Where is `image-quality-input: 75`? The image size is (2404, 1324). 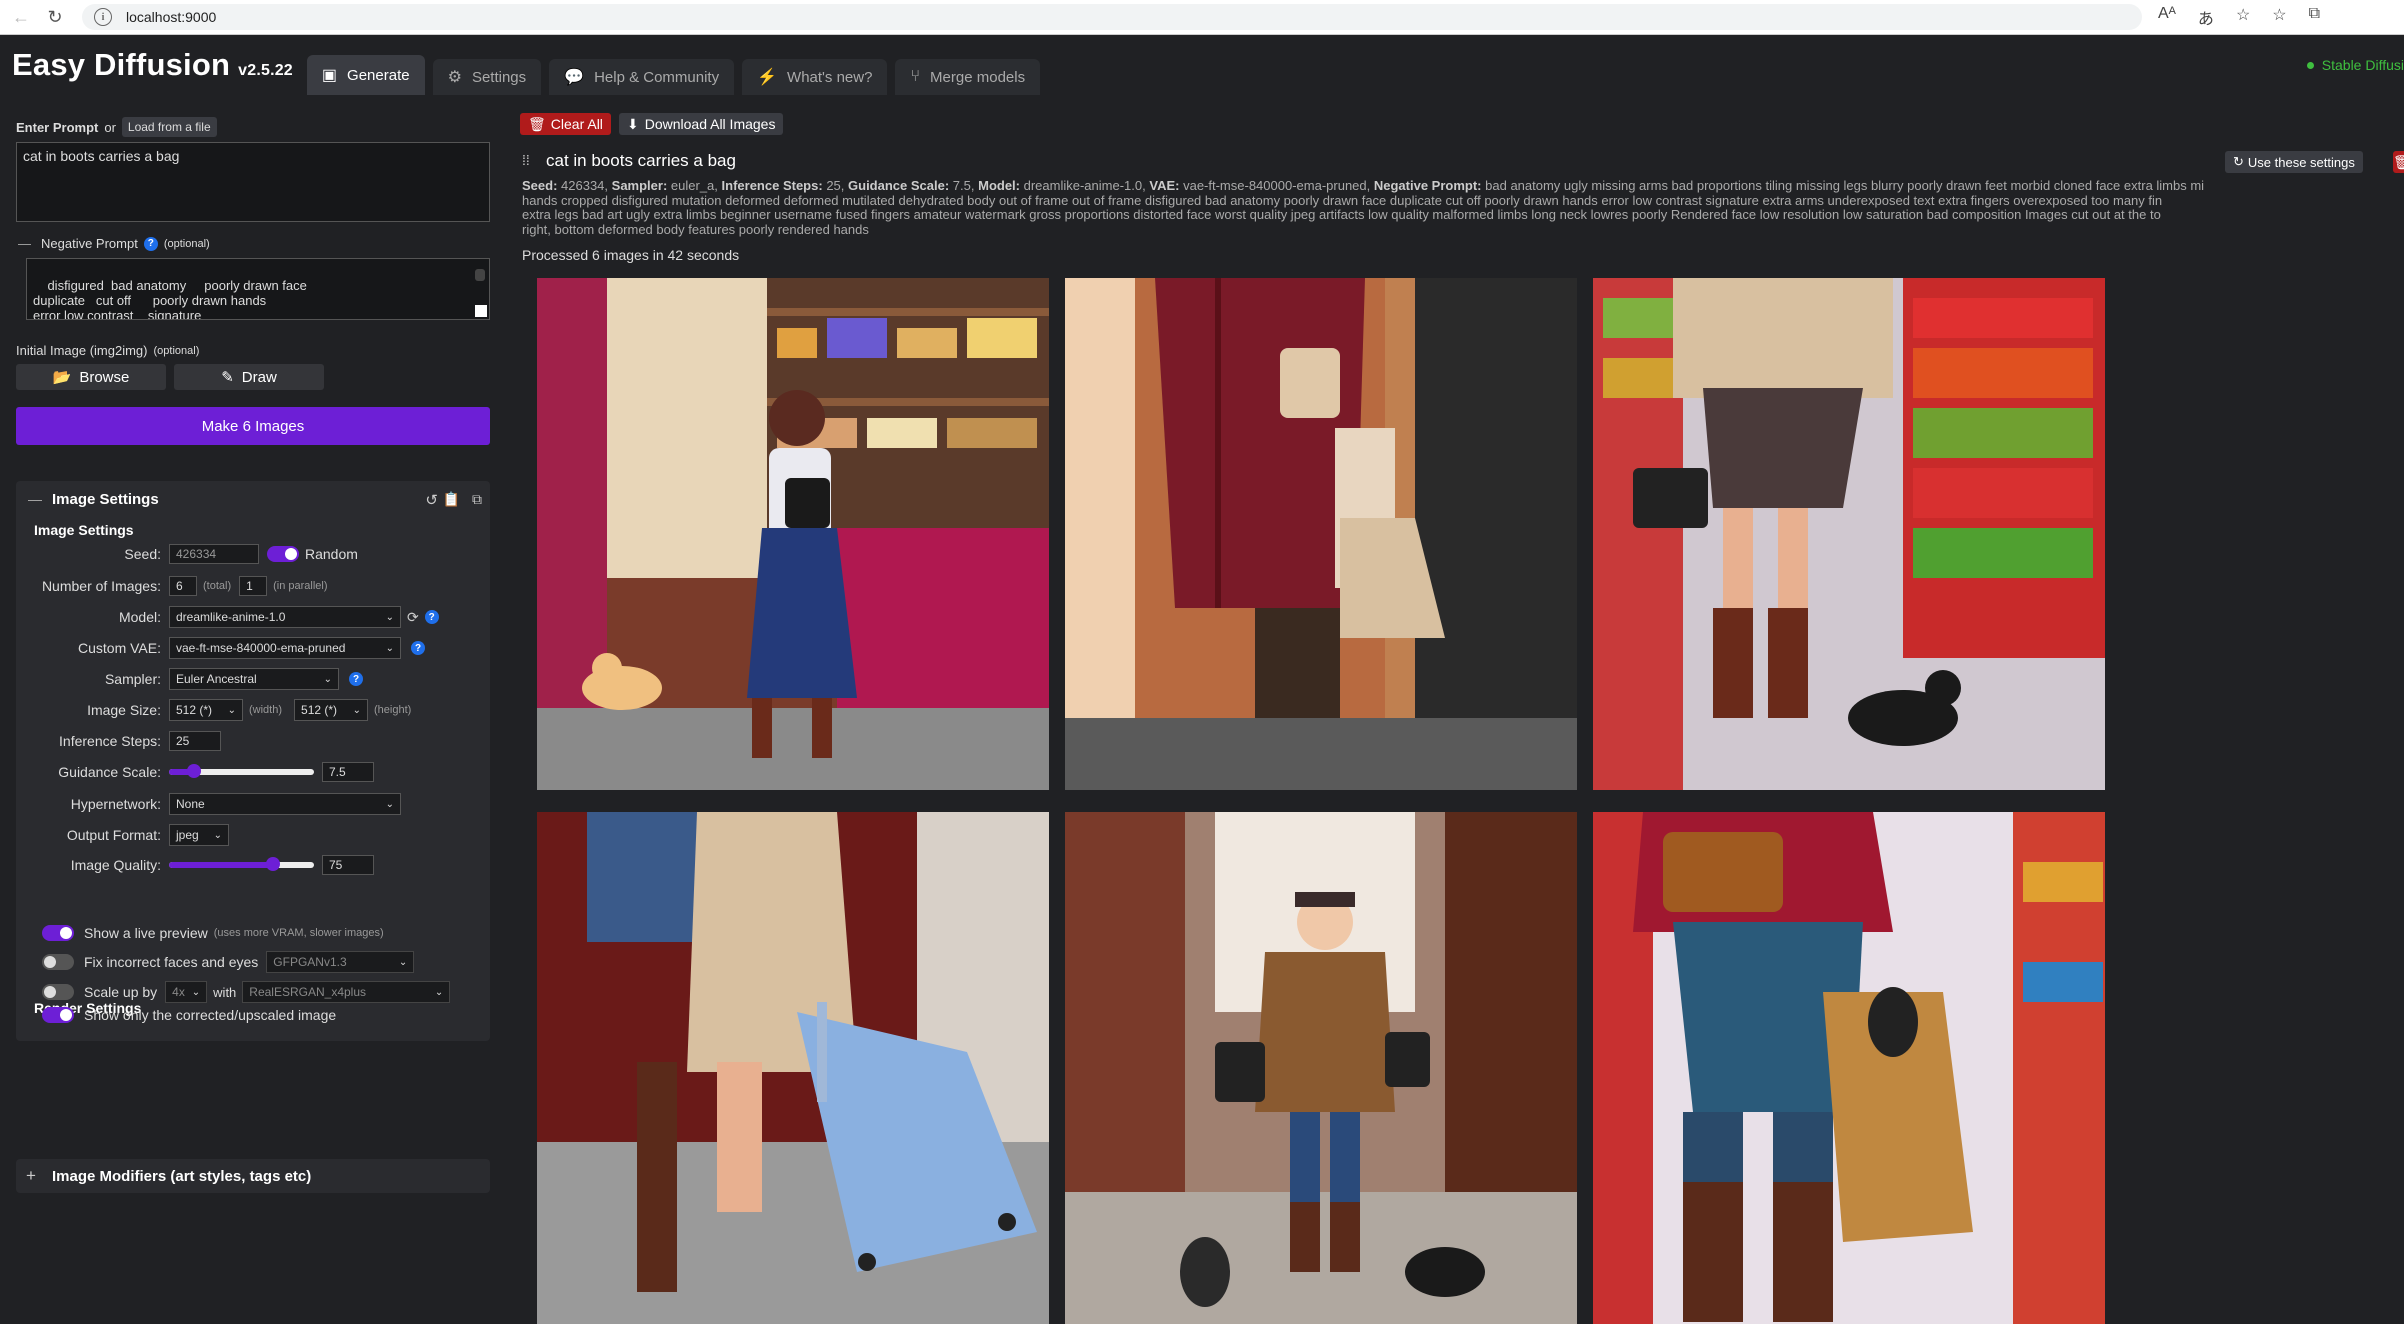
image-quality-input: 75 is located at coordinates (348, 865).